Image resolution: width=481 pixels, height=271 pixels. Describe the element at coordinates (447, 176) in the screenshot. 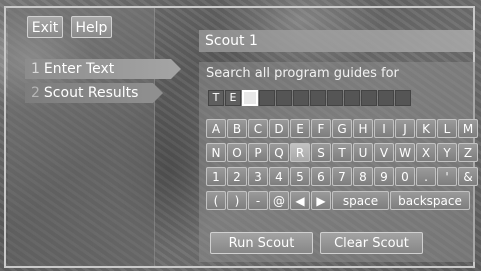

I see `key-apostrophe: '` at that location.